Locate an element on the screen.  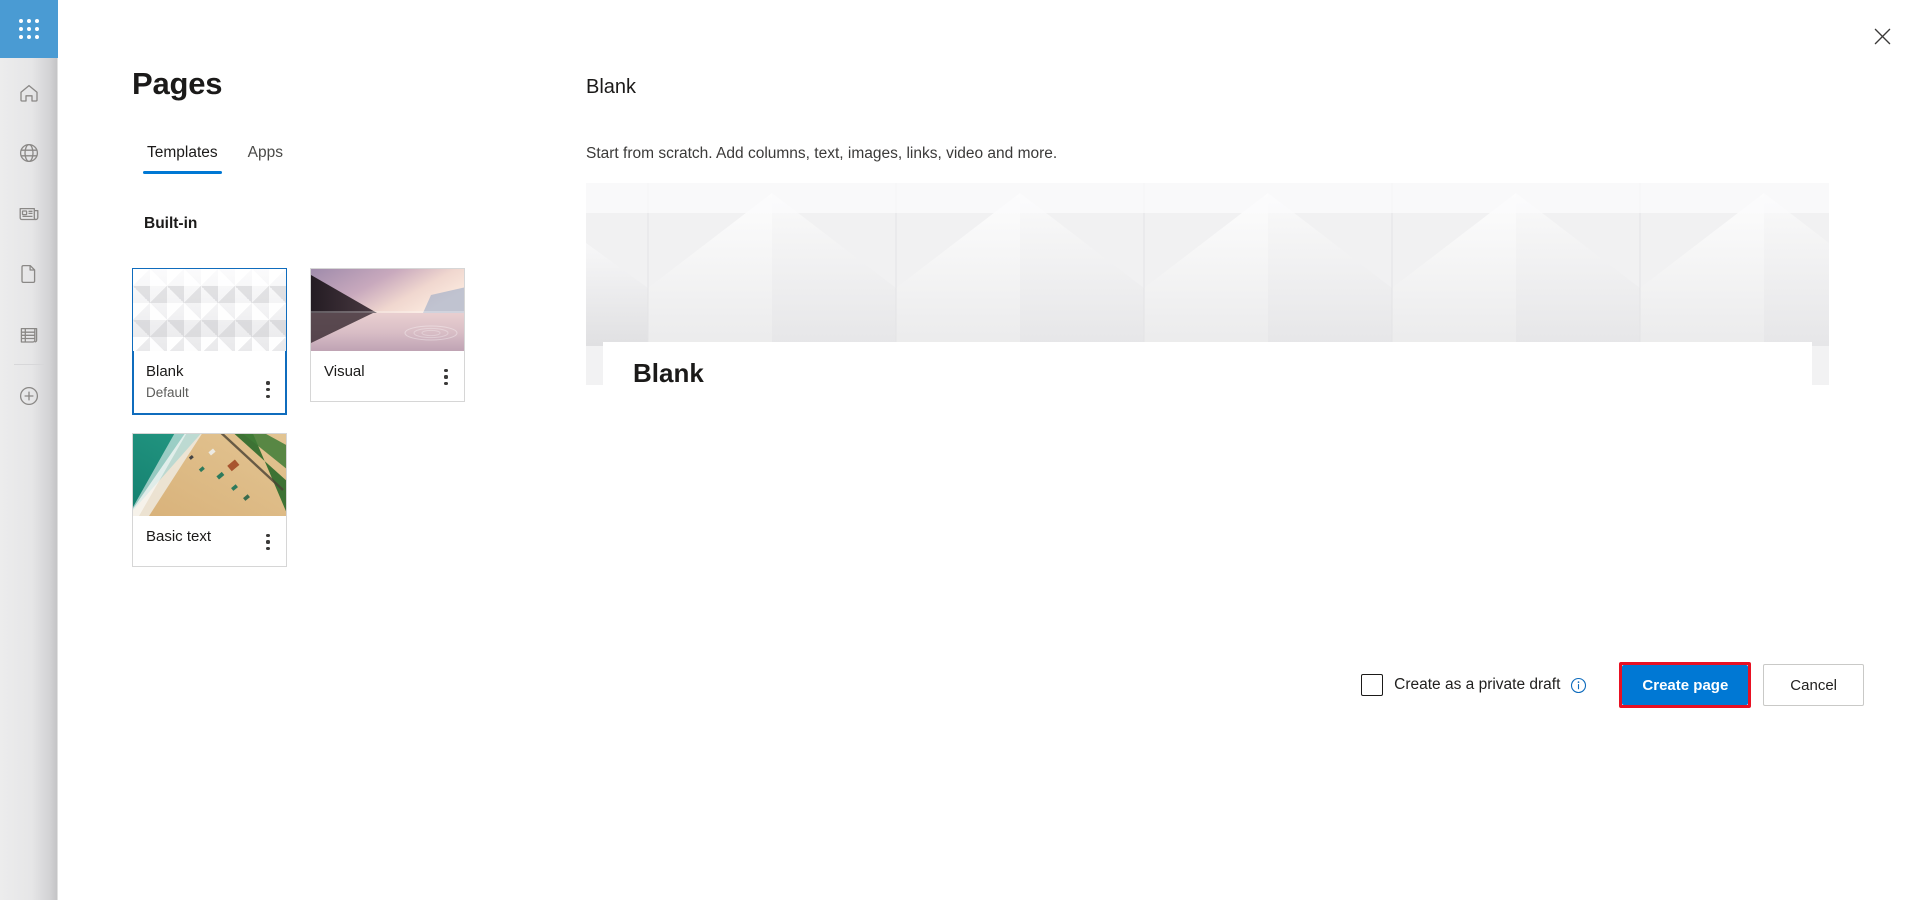
create-page-button: Create page is located at coordinates (1685, 685).